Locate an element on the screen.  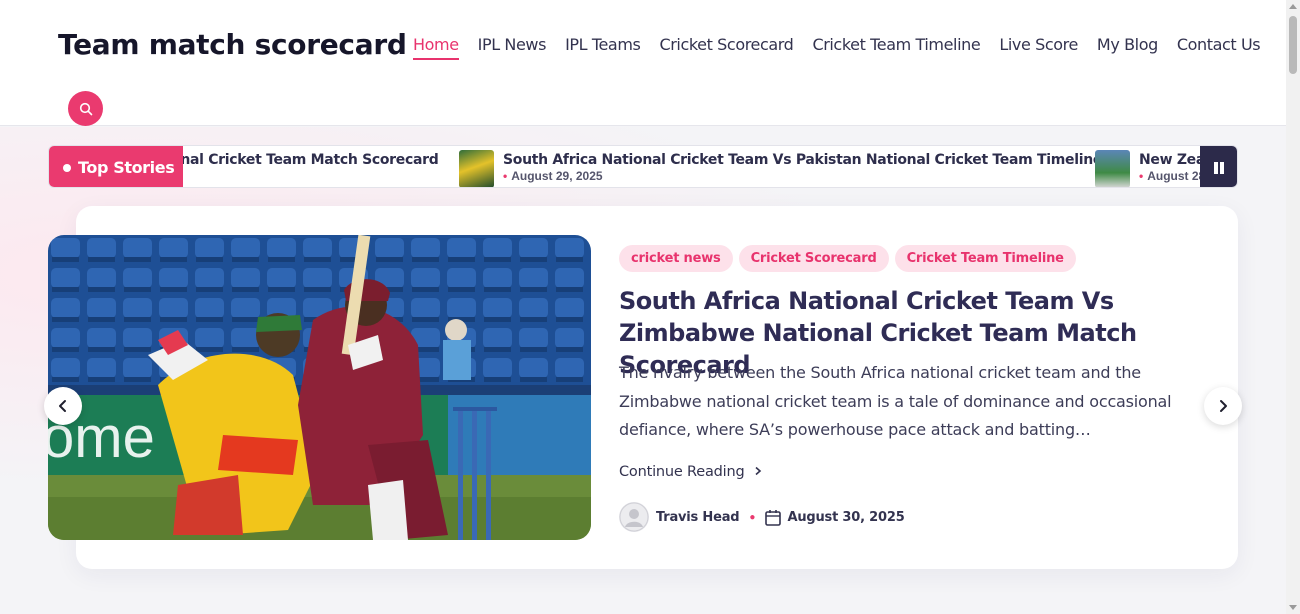
ticker-pause-button is located at coordinates (1218, 166).